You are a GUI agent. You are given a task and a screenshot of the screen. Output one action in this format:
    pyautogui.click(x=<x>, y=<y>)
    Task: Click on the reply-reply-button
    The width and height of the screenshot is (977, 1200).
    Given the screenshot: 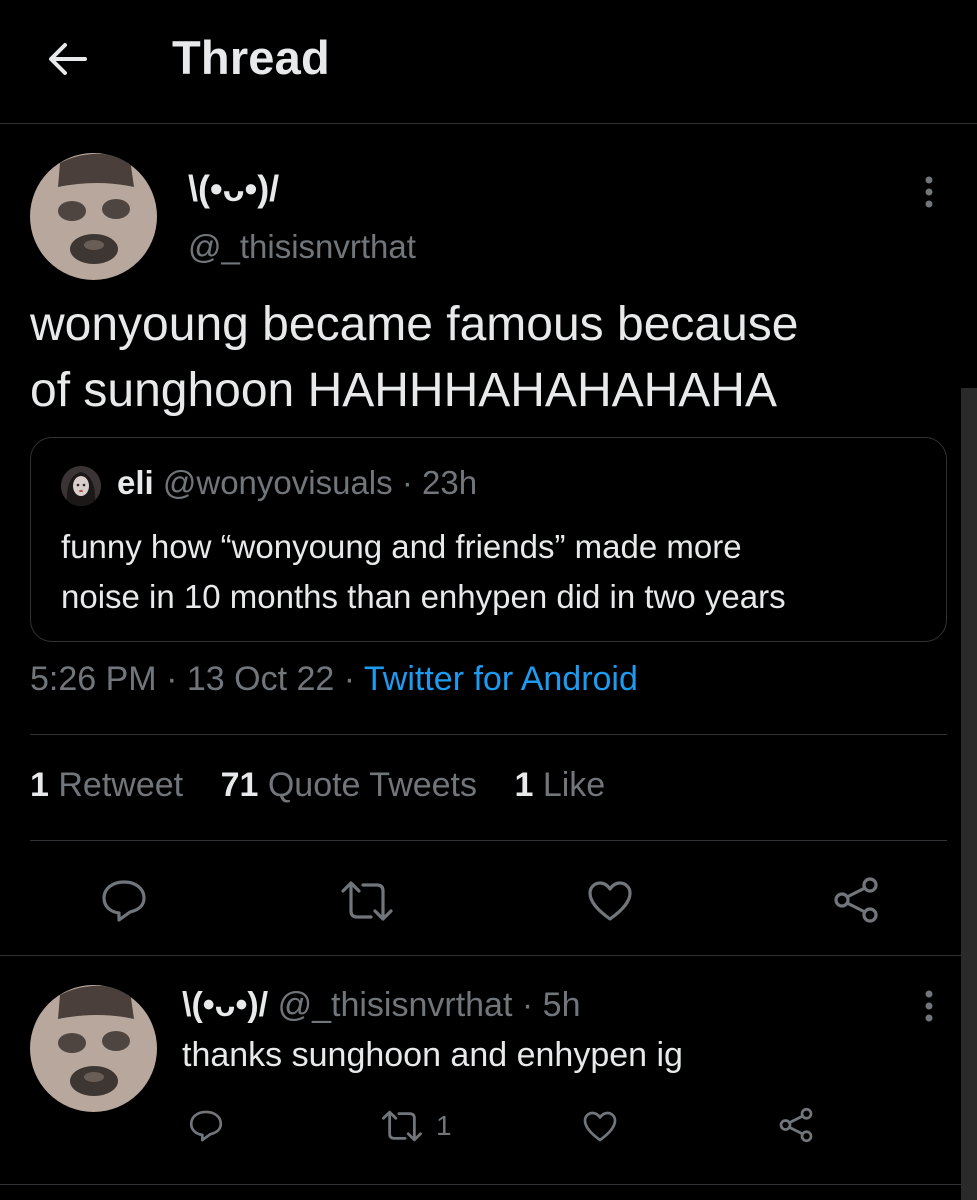 What is the action you would take?
    pyautogui.click(x=206, y=1126)
    